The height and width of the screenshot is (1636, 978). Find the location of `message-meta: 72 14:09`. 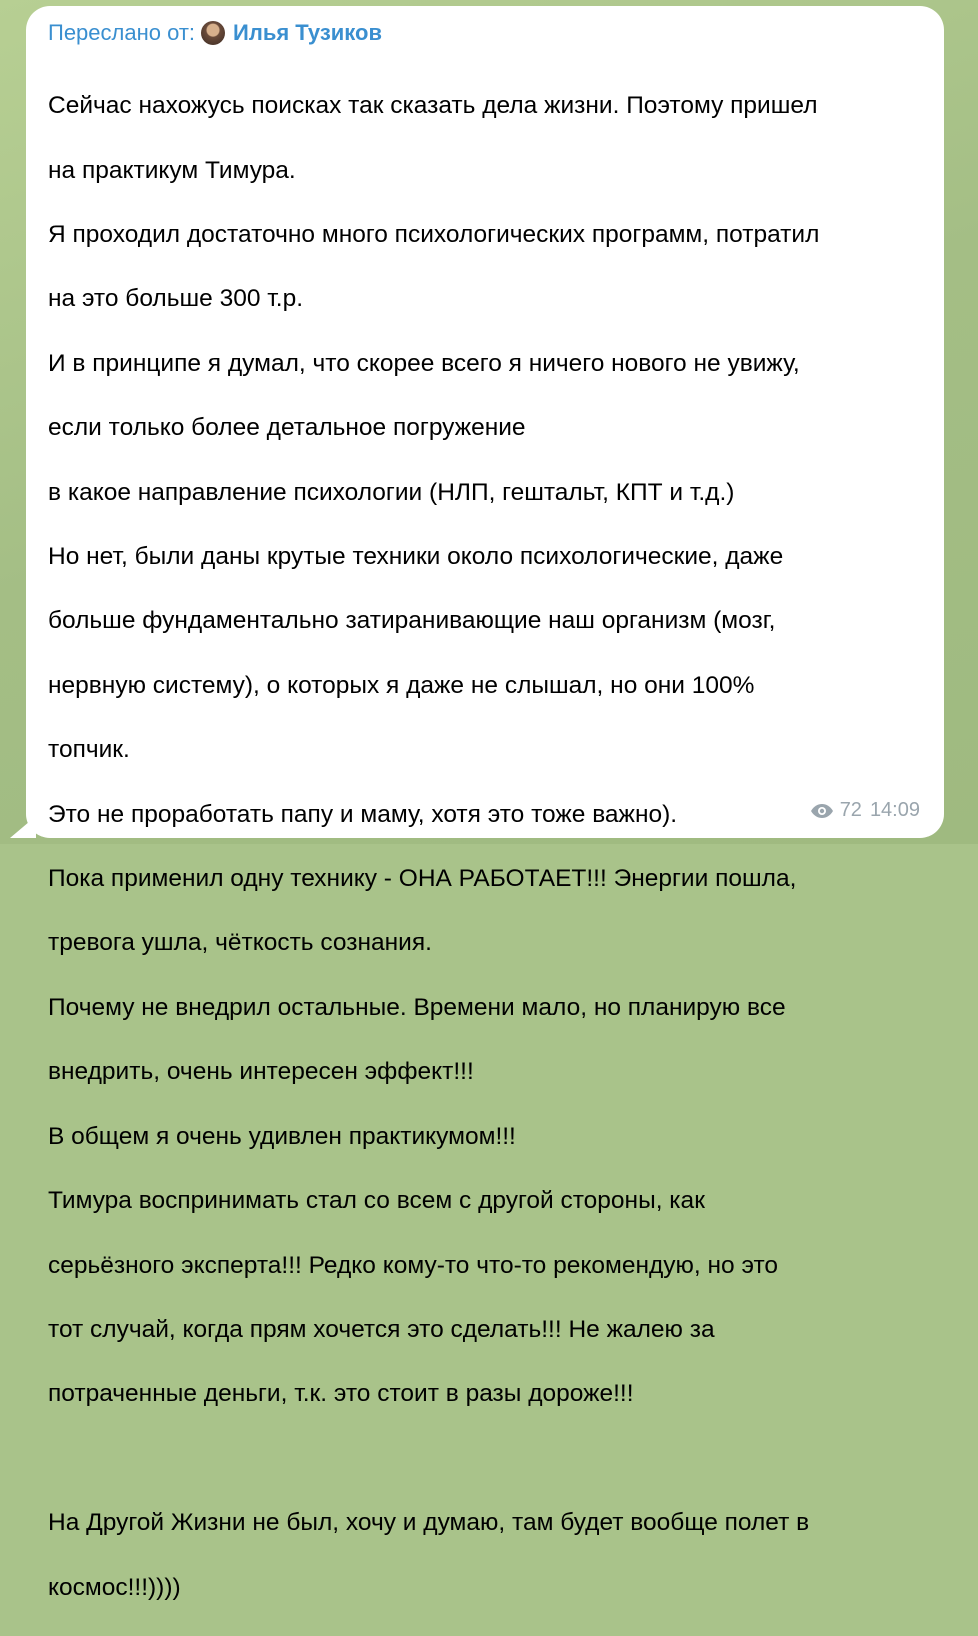

message-meta: 72 14:09 is located at coordinates (865, 810).